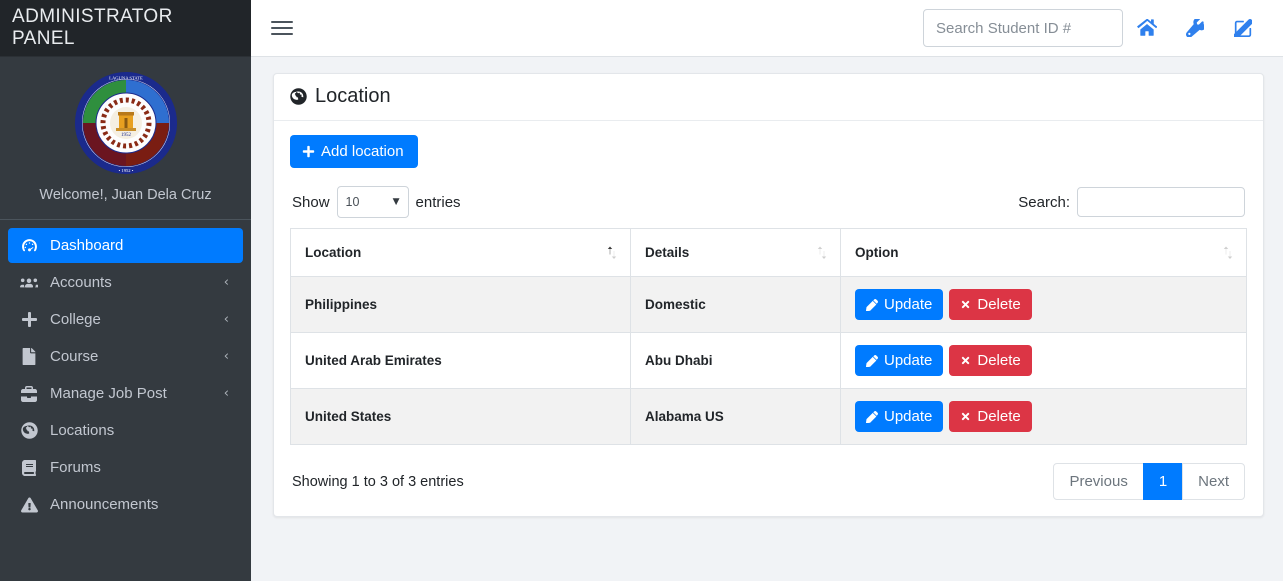 The image size is (1283, 581). What do you see at coordinates (1163, 481) in the screenshot?
I see `pagination-page-1: 1` at bounding box center [1163, 481].